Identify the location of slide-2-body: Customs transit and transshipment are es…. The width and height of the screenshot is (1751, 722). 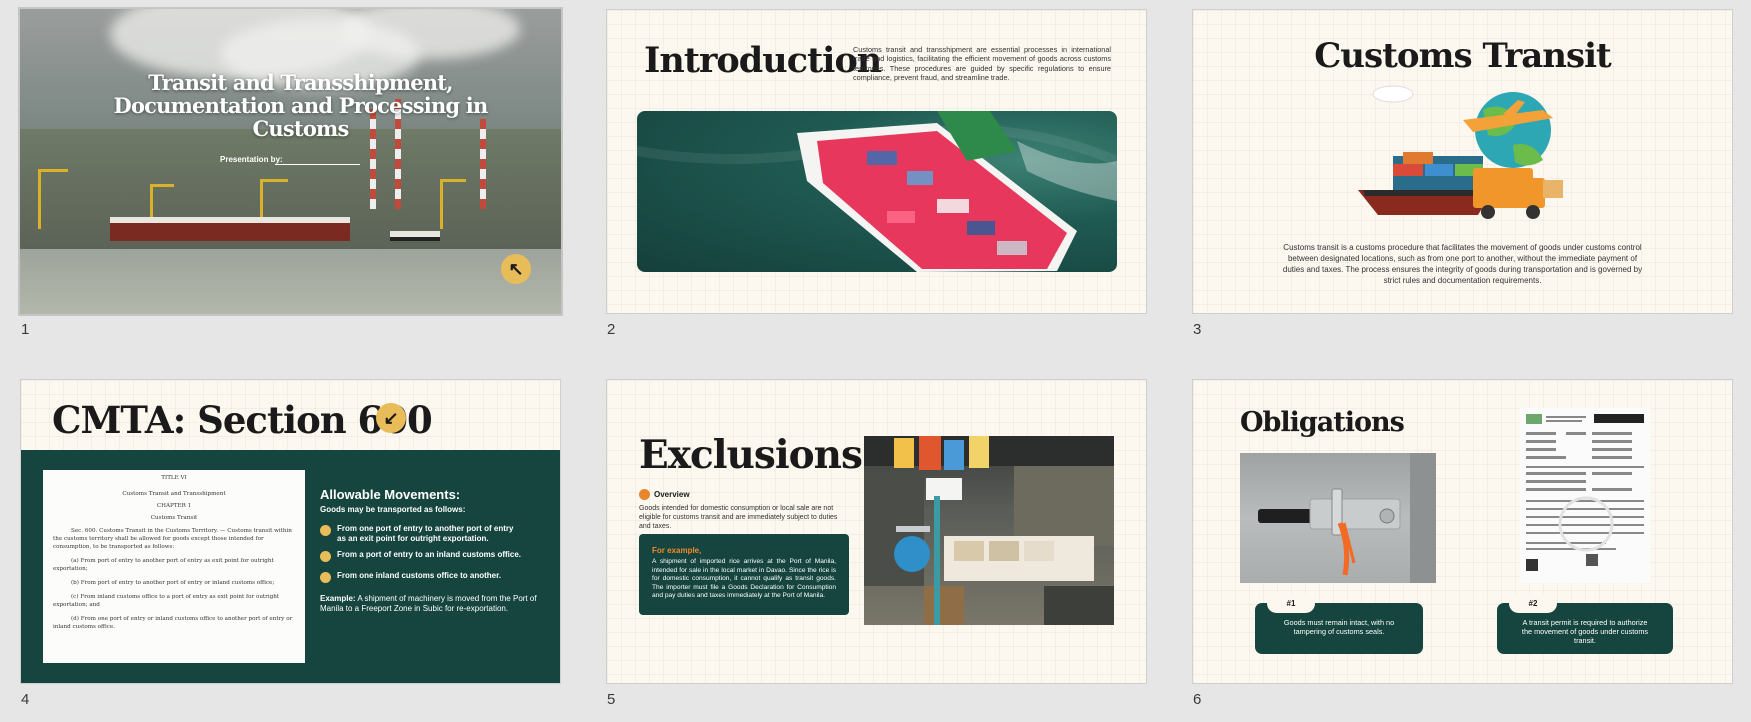
(982, 64).